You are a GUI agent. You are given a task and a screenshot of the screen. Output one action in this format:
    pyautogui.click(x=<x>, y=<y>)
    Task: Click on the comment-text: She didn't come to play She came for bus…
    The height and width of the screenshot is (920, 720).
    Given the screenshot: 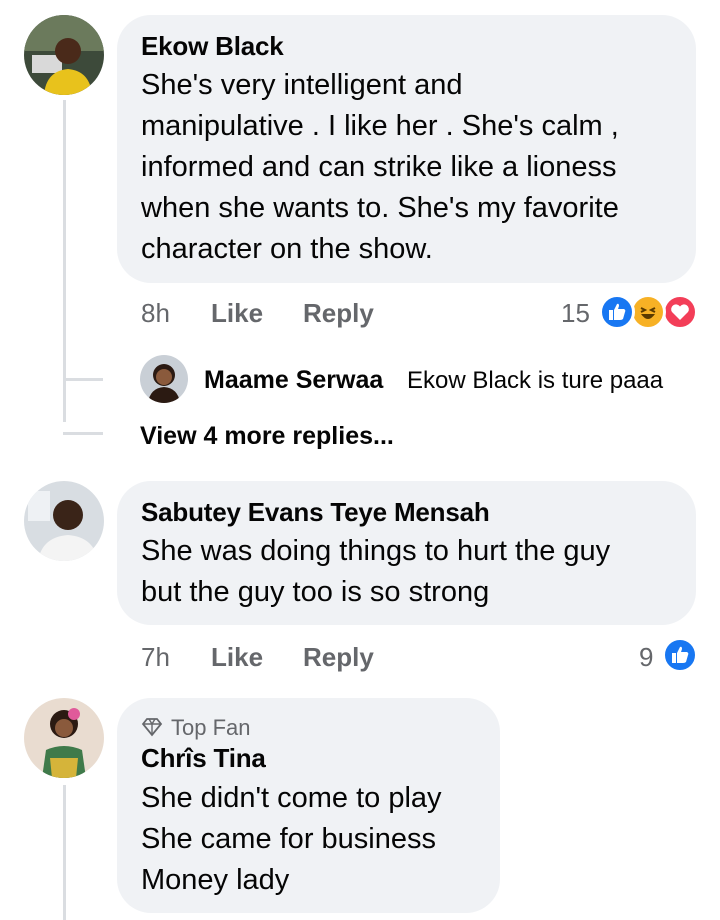 What is the action you would take?
    pyautogui.click(x=291, y=839)
    